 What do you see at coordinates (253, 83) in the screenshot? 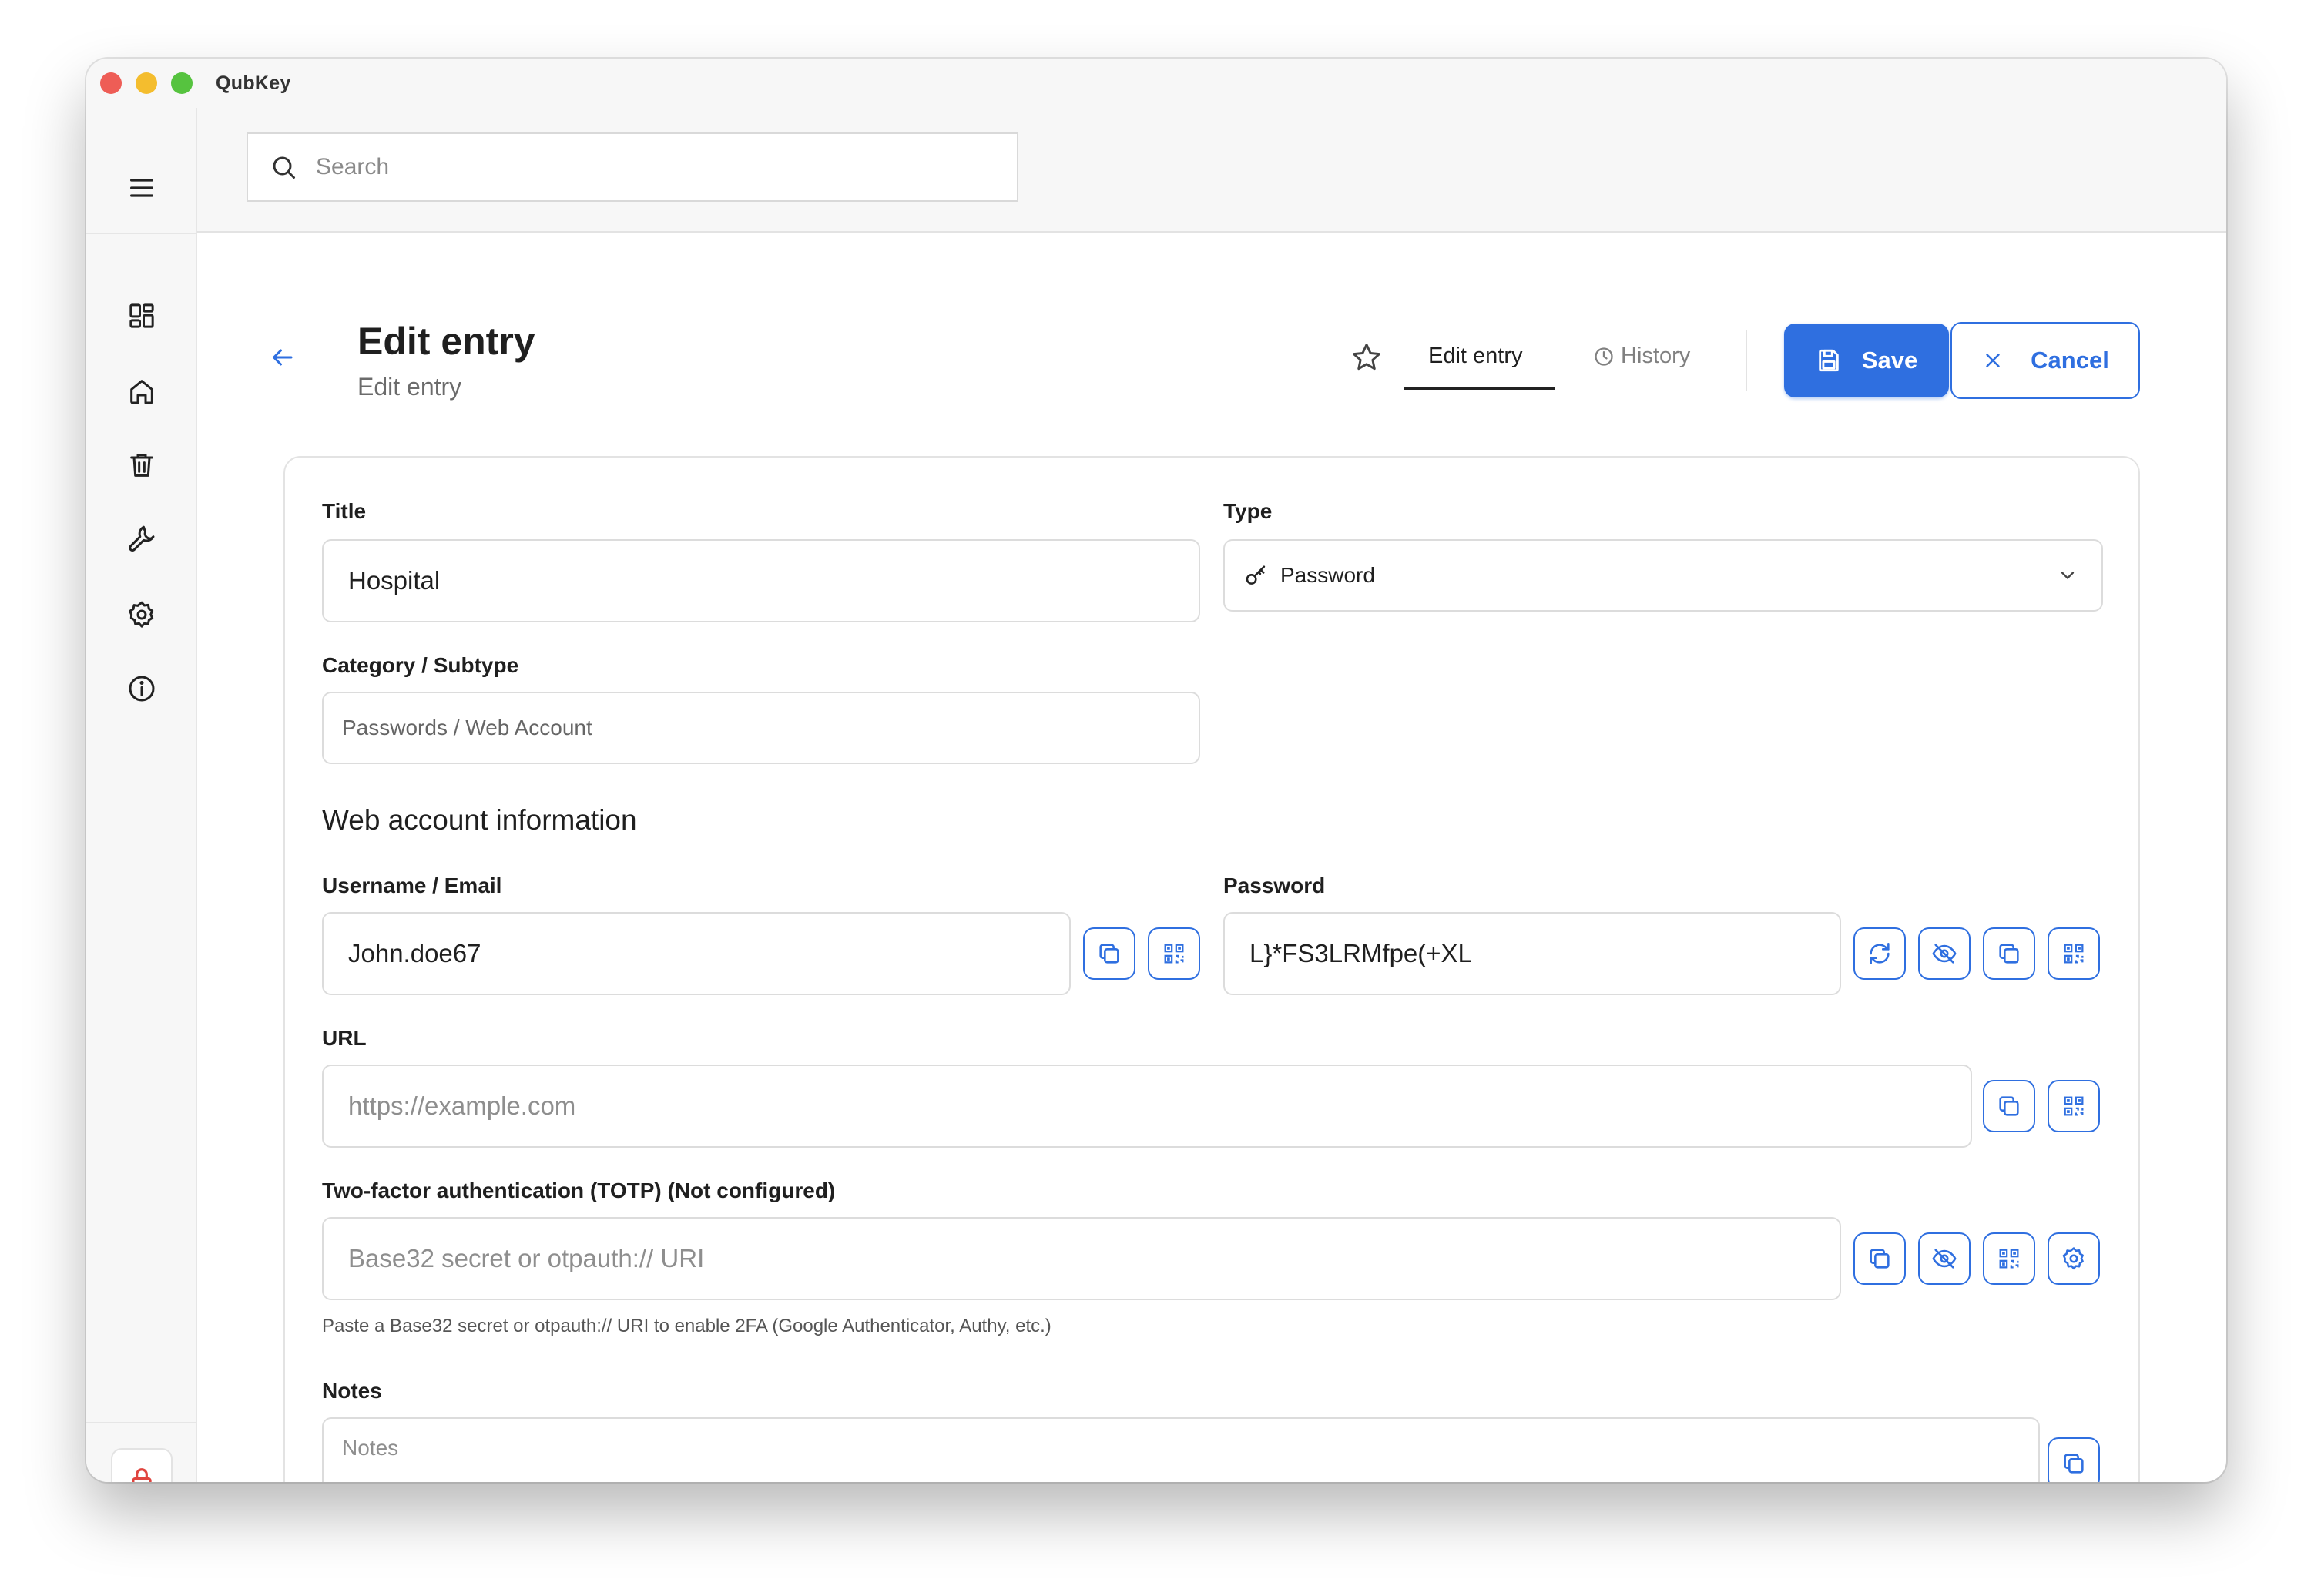
I see `app-title: QubKey` at bounding box center [253, 83].